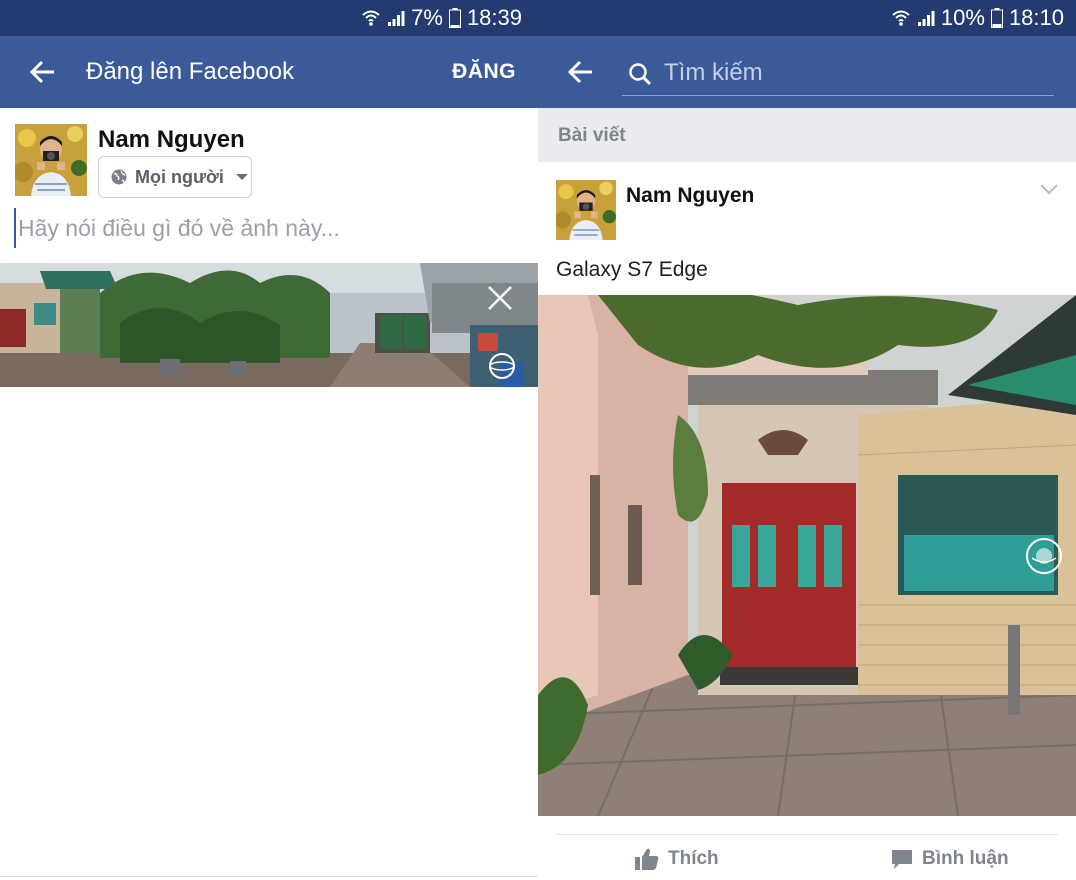  I want to click on comment-label: Bình luận, so click(965, 858).